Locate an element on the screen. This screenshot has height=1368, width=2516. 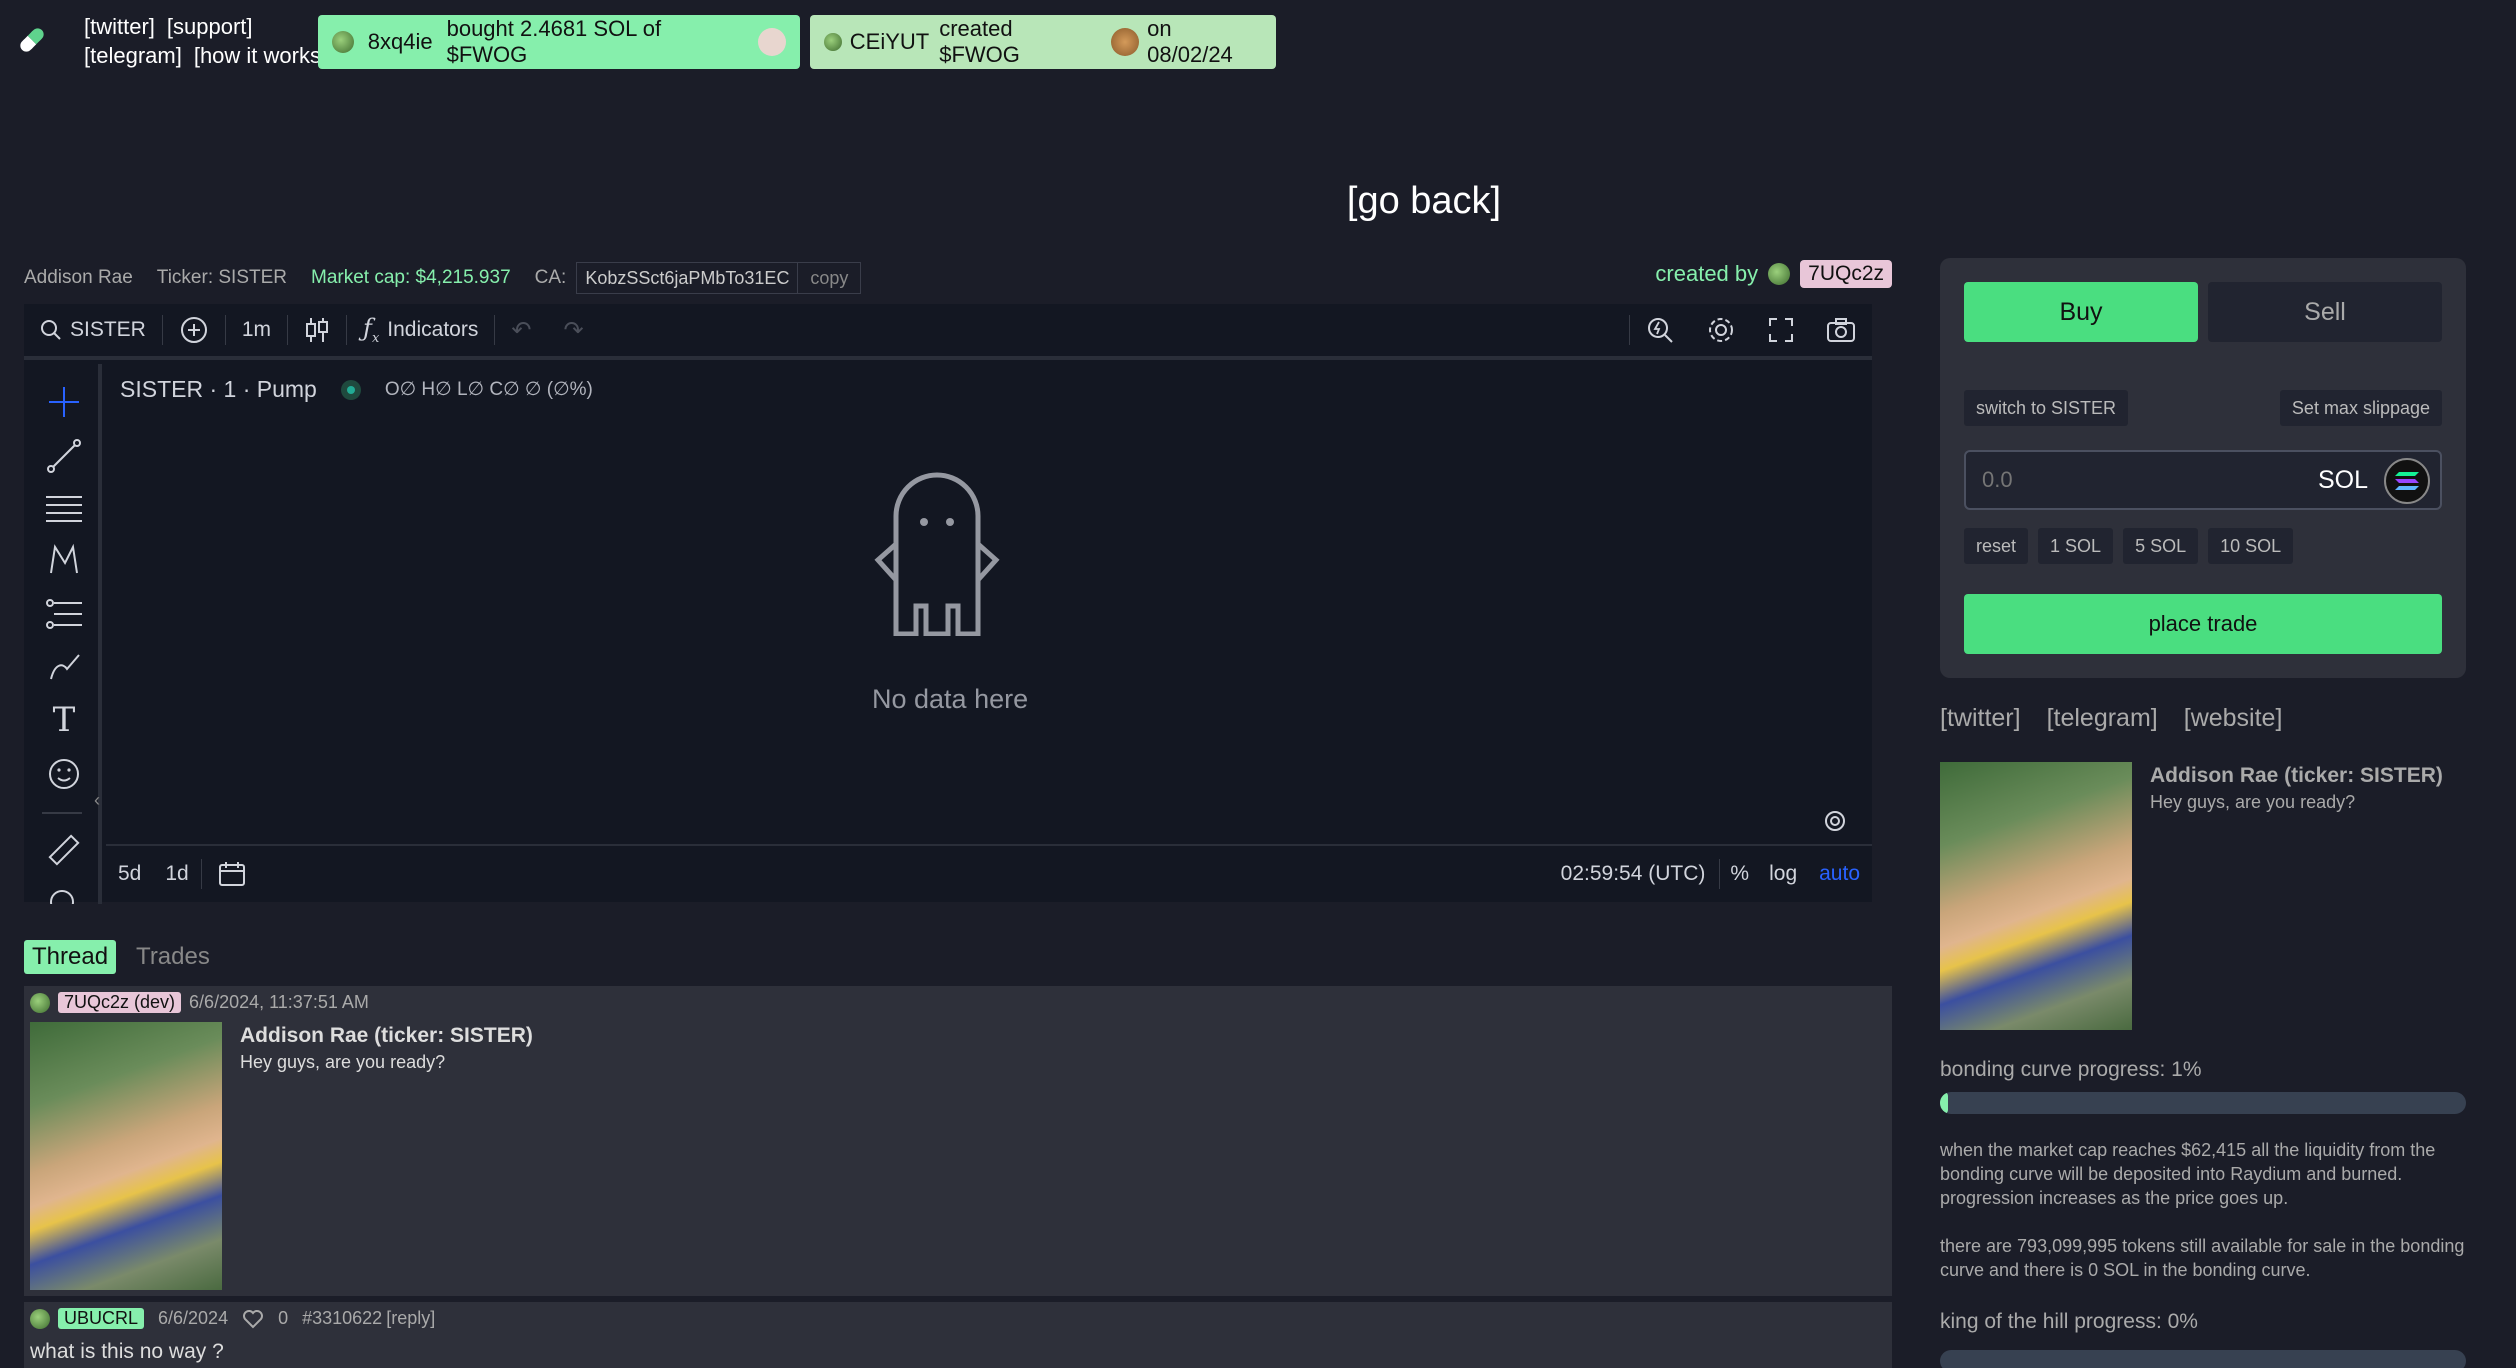
thread-trades-tabs: Thread Trades is located at coordinates (117, 957).